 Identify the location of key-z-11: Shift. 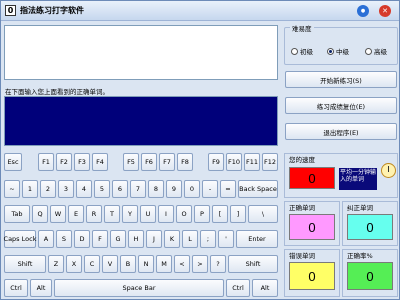
(253, 264).